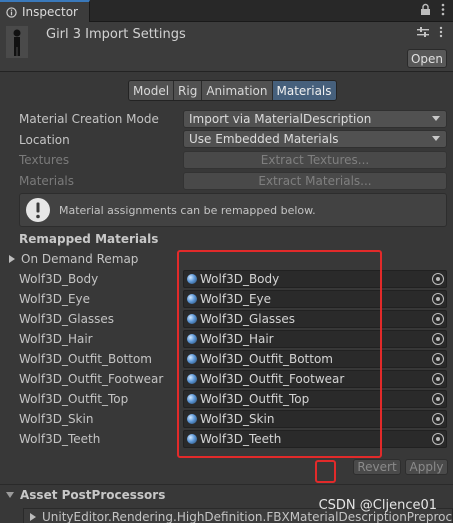 The height and width of the screenshot is (523, 453). I want to click on material-slot-label: Wolf3D_Skin, so click(56, 419).